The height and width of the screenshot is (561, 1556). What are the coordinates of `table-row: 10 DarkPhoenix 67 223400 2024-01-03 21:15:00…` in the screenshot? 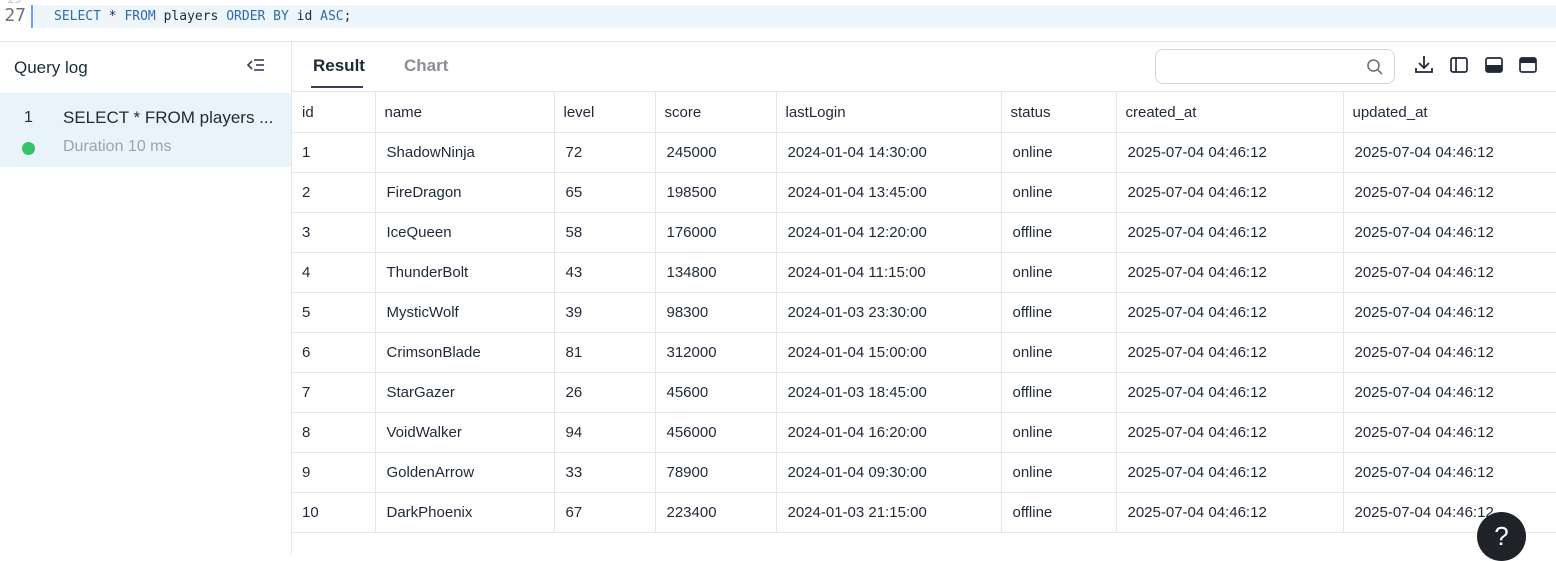 It's located at (924, 512).